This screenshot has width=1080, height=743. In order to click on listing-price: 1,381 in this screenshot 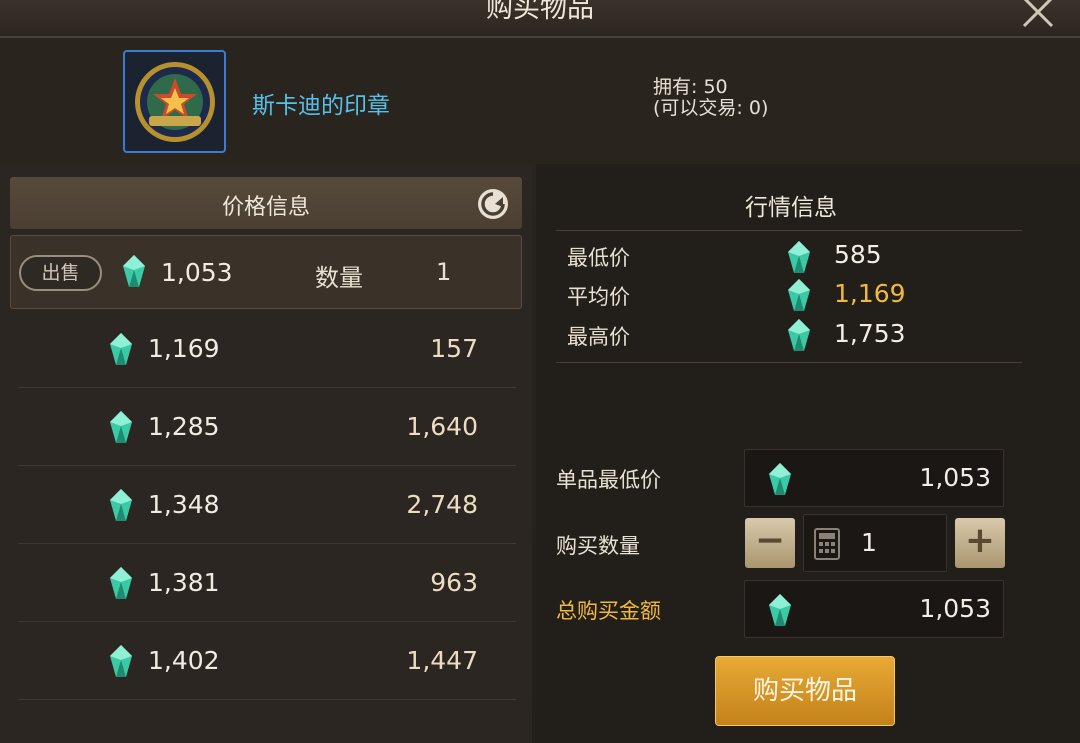, I will do `click(184, 582)`.